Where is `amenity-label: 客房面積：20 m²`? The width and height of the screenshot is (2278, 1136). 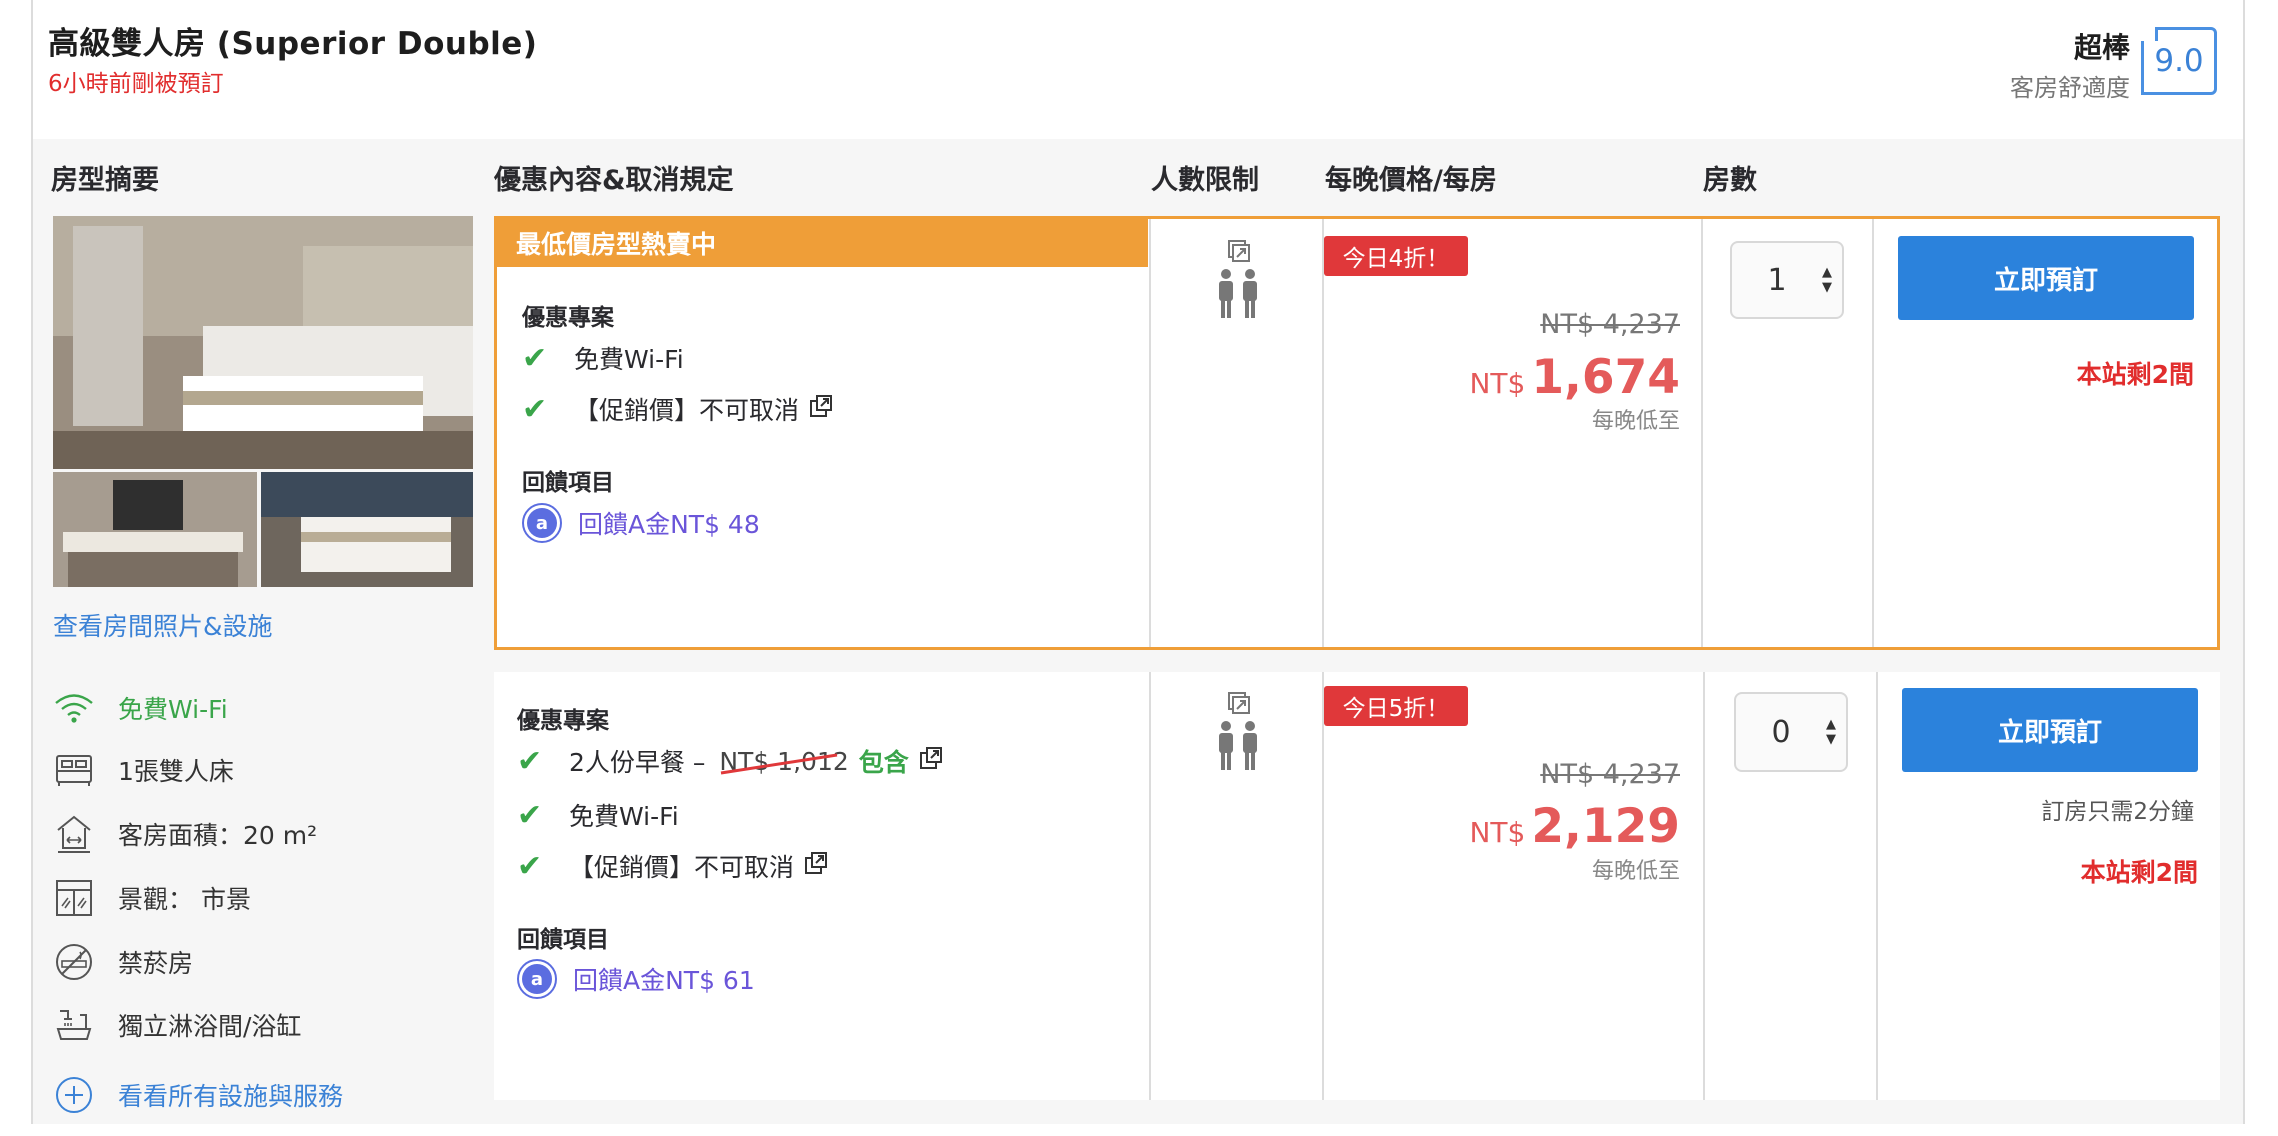
amenity-label: 客房面積：20 m² is located at coordinates (218, 835).